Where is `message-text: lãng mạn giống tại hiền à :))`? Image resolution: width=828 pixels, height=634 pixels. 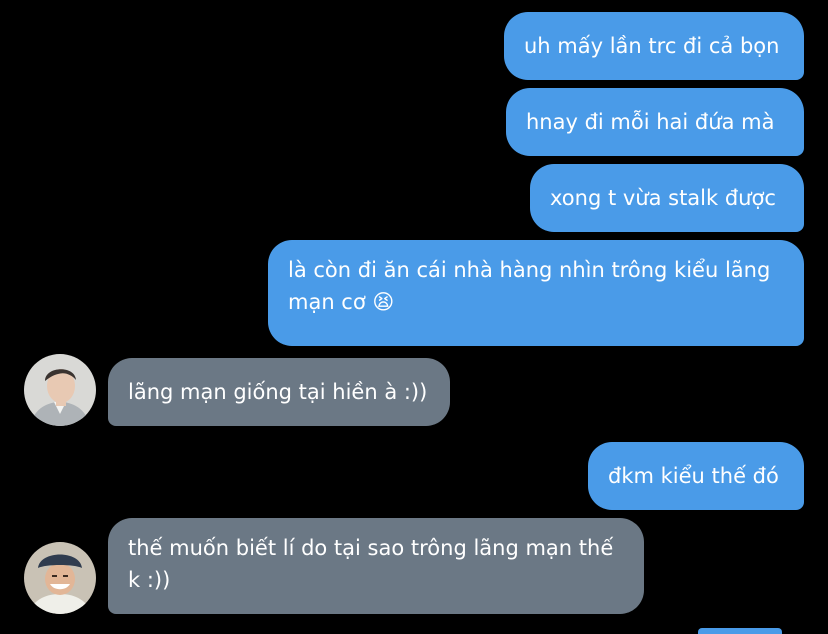 message-text: lãng mạn giống tại hiền à :)) is located at coordinates (278, 392).